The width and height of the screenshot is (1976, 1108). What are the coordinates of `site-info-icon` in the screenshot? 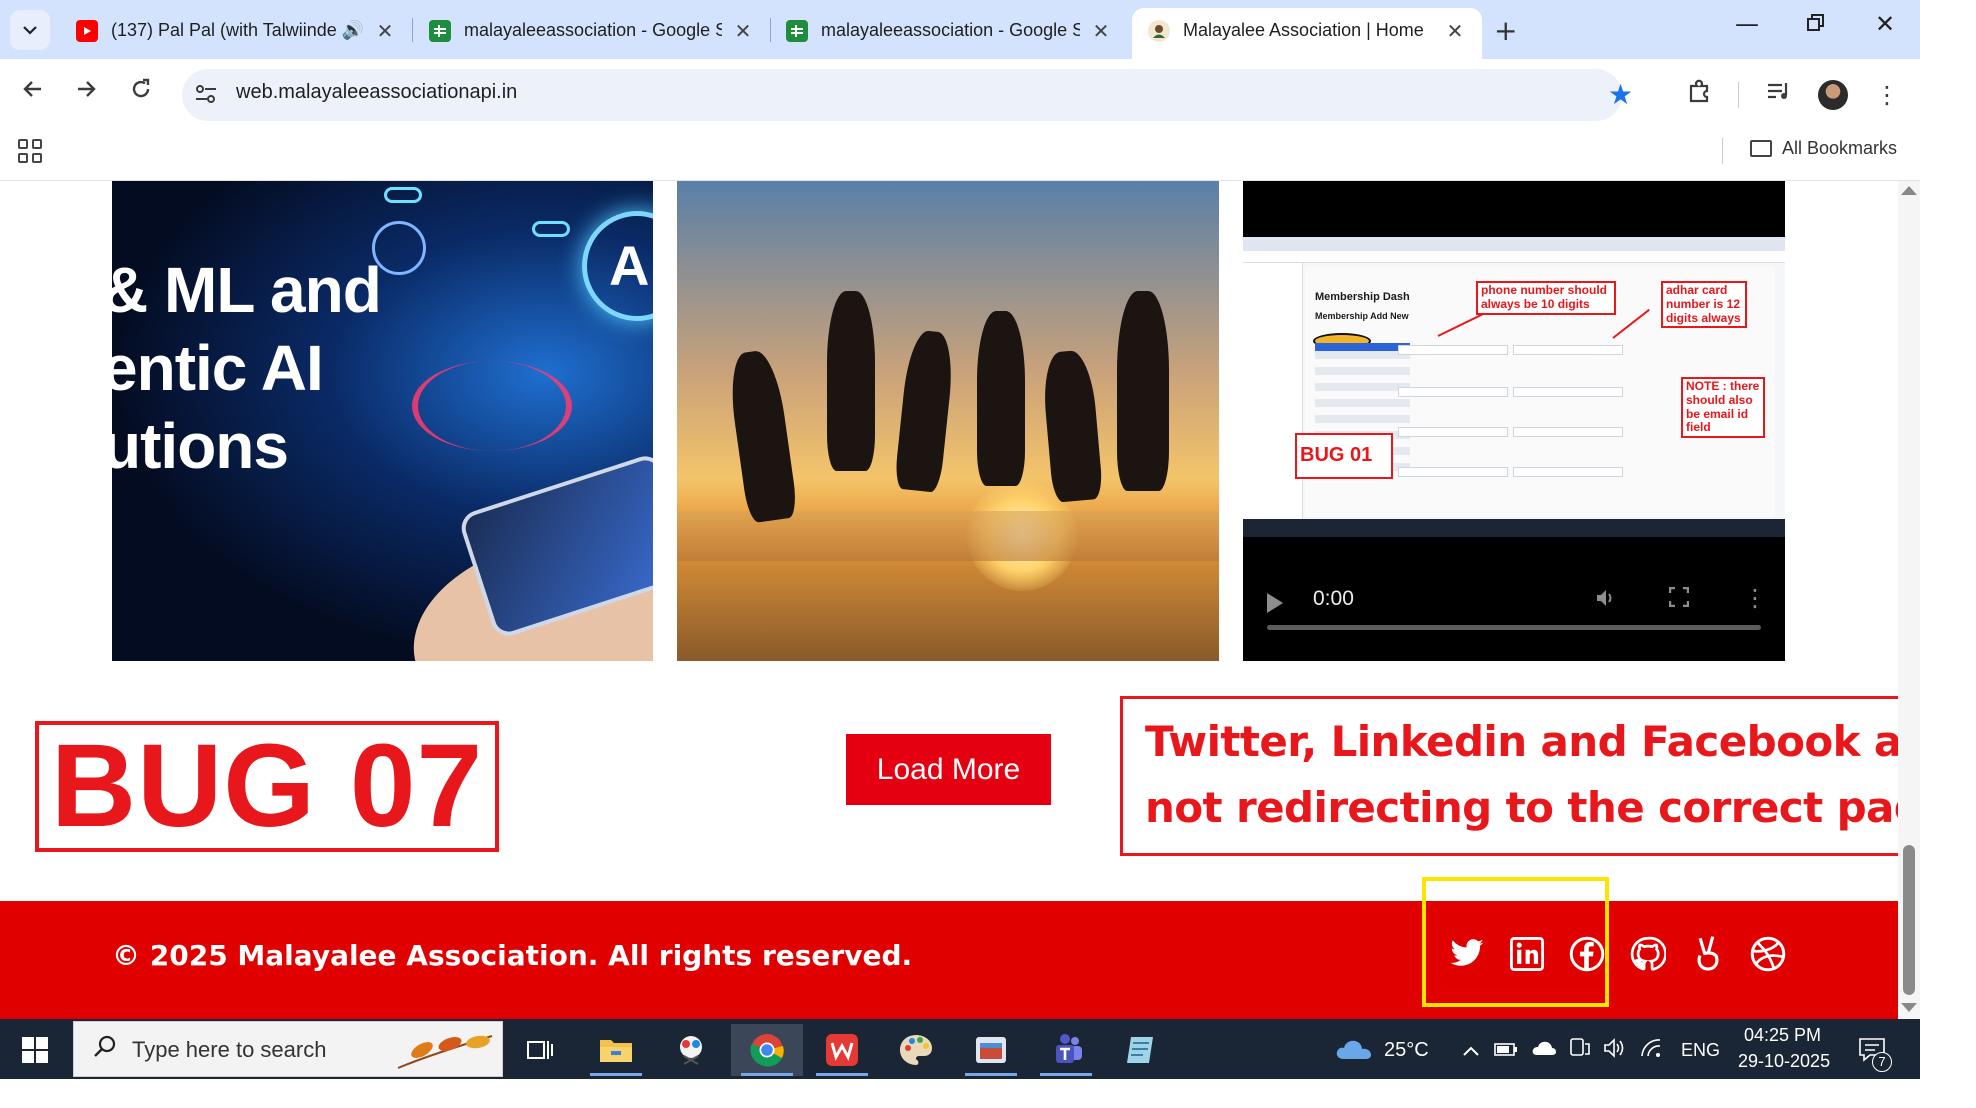 It's located at (207, 95).